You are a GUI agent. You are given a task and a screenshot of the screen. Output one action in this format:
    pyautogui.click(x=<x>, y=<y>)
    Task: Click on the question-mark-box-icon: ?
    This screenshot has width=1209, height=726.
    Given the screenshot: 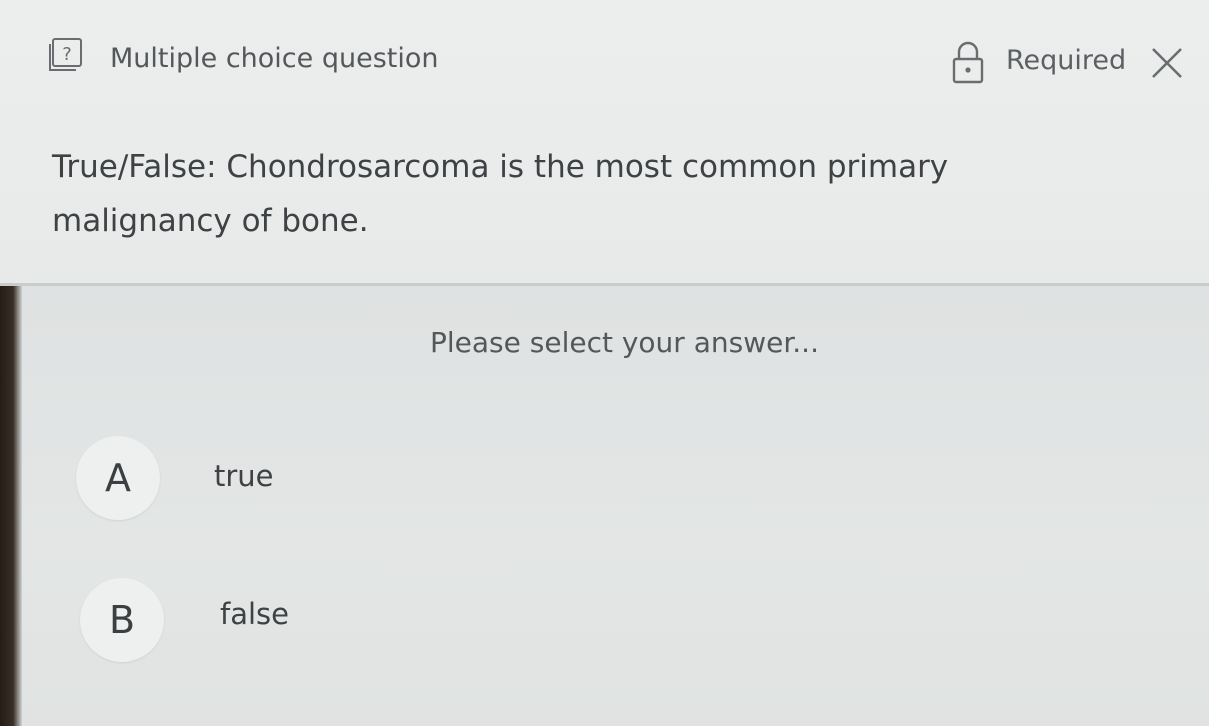 What is the action you would take?
    pyautogui.click(x=66, y=55)
    